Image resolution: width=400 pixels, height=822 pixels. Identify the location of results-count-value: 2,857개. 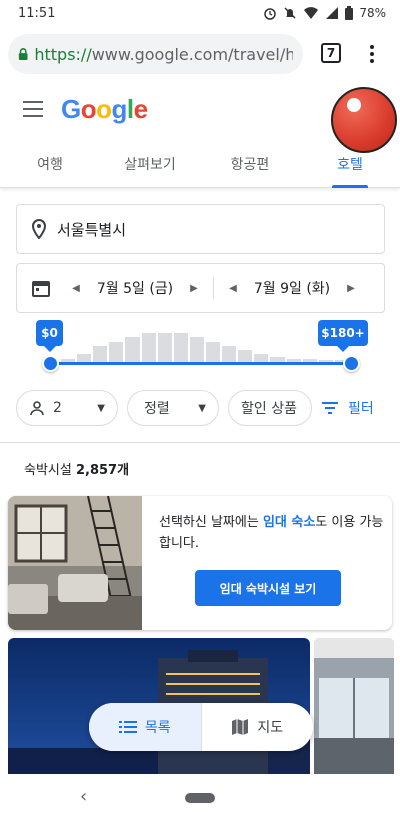
(102, 470).